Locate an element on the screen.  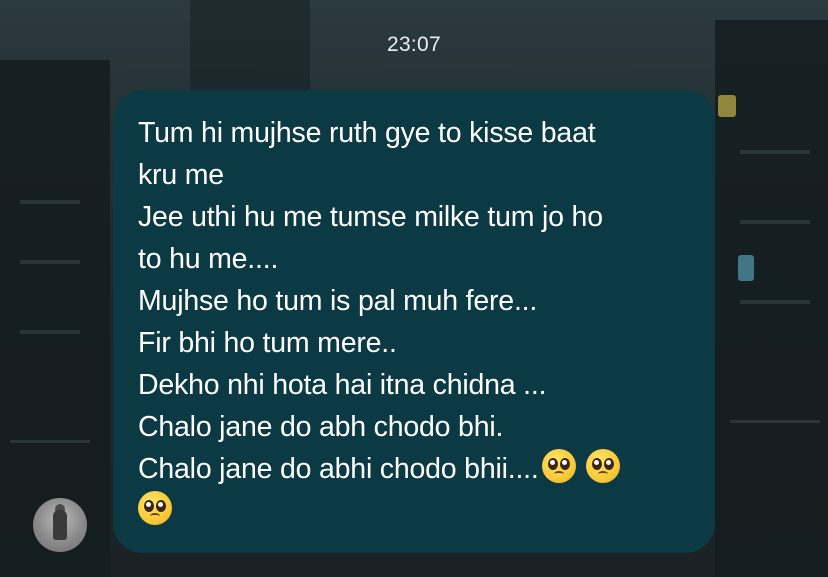
message-line: Jee uthi hu me tumse milke tum jo ho is located at coordinates (370, 217).